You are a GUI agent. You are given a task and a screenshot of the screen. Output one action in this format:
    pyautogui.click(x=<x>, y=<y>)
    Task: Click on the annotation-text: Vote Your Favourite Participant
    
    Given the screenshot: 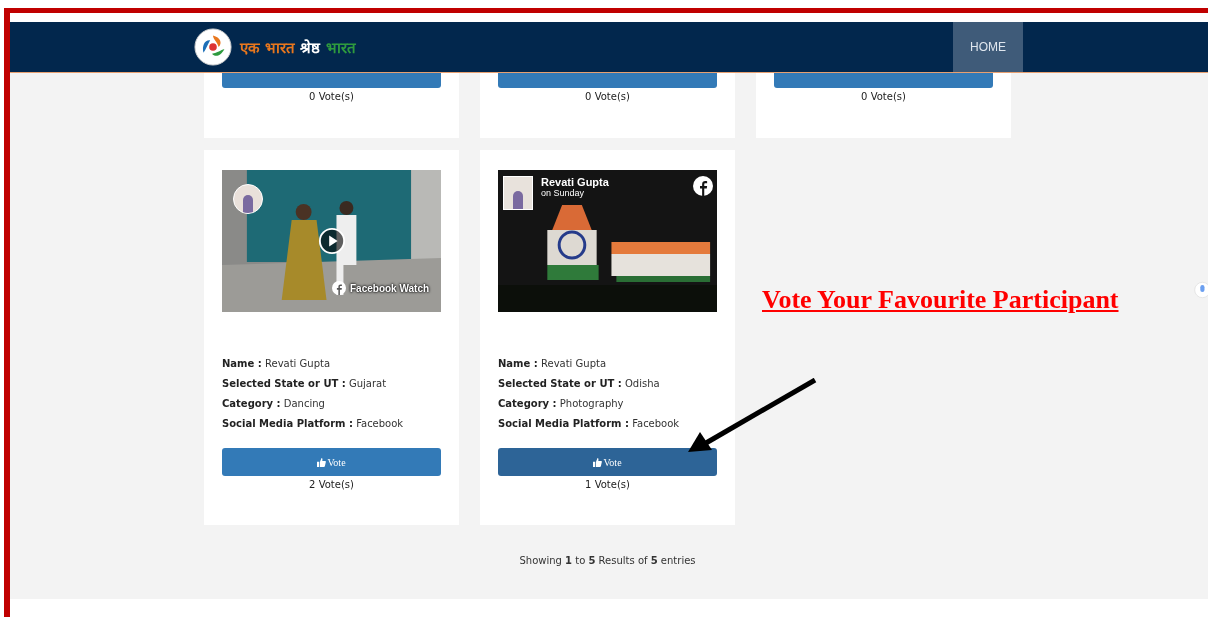 What is the action you would take?
    pyautogui.click(x=940, y=300)
    